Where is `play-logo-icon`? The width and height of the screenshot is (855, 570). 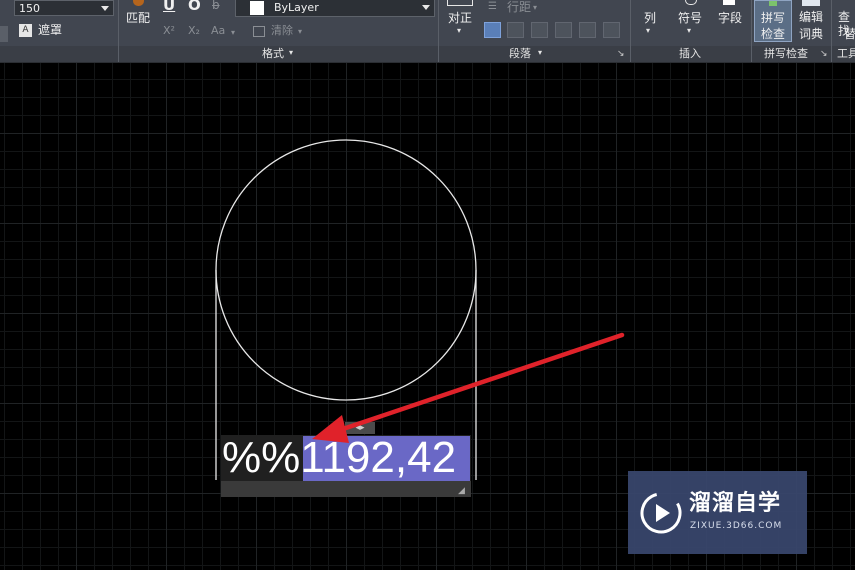
play-logo-icon is located at coordinates (661, 513).